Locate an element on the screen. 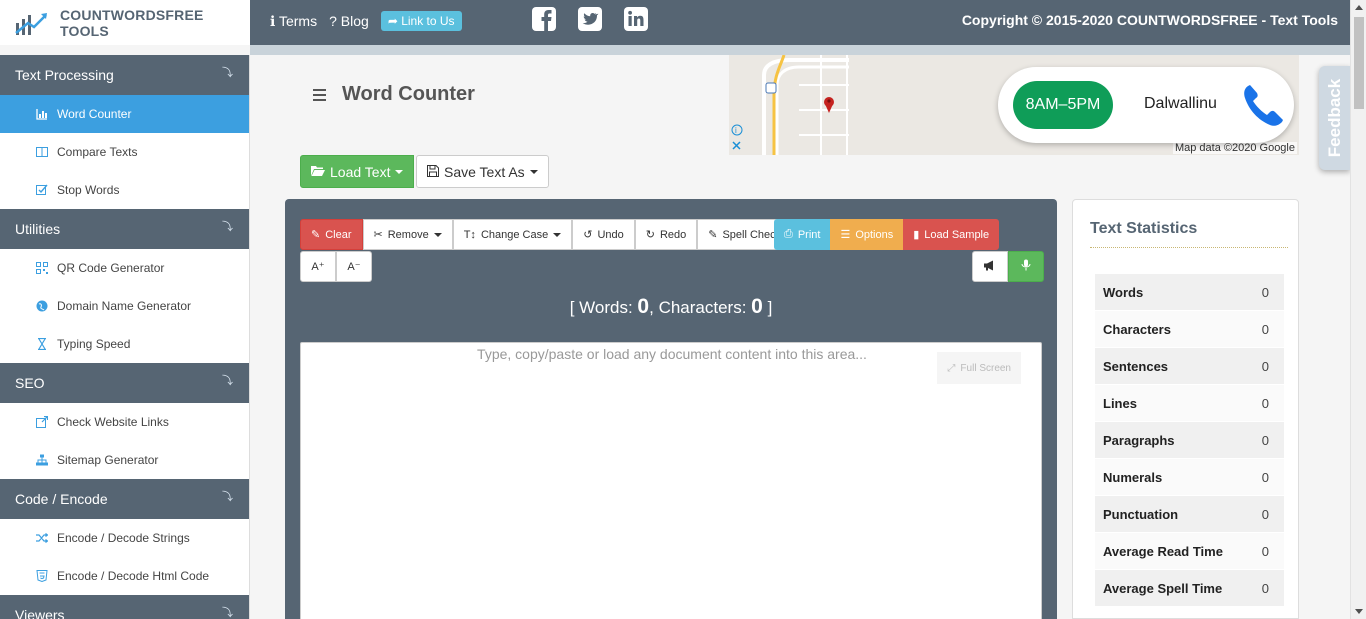  sidebar-section-text-processing: Text Processing ⤵ is located at coordinates (124, 75).